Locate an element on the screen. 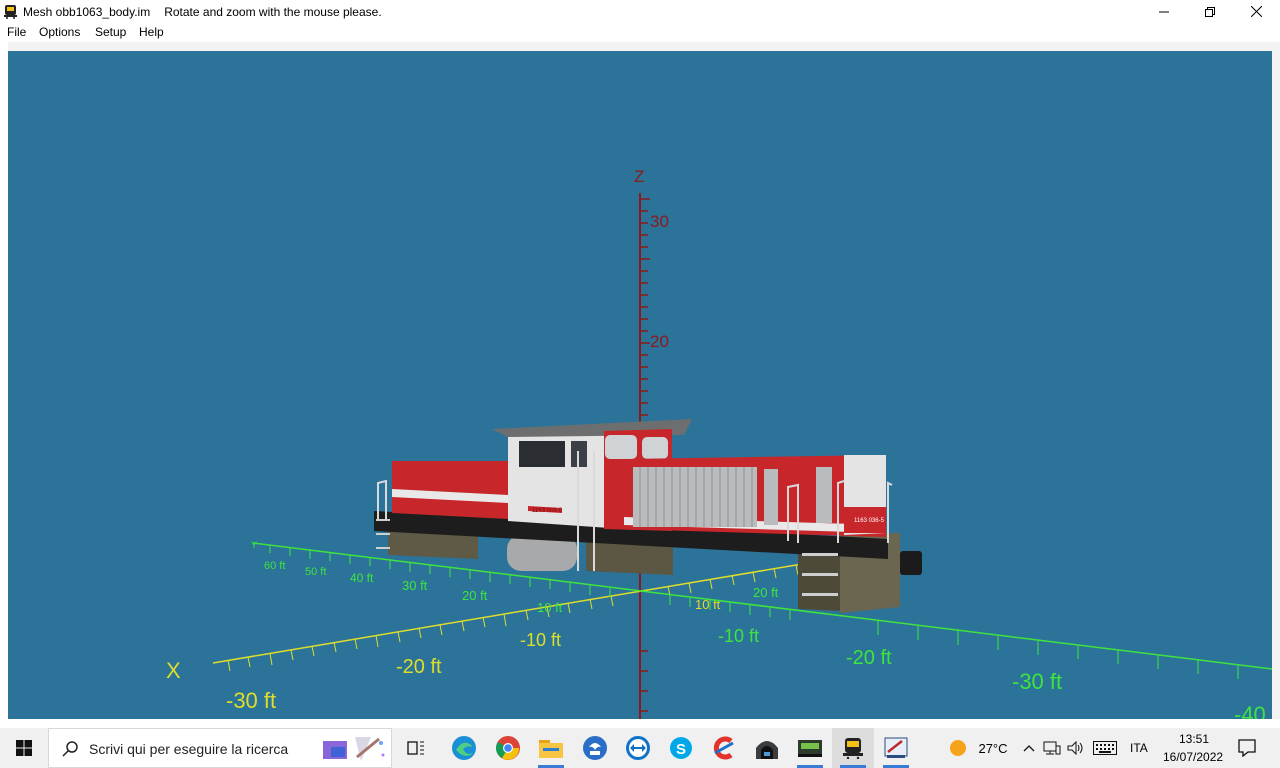 This screenshot has width=1280, height=768. notification-icon is located at coordinates (1247, 748).